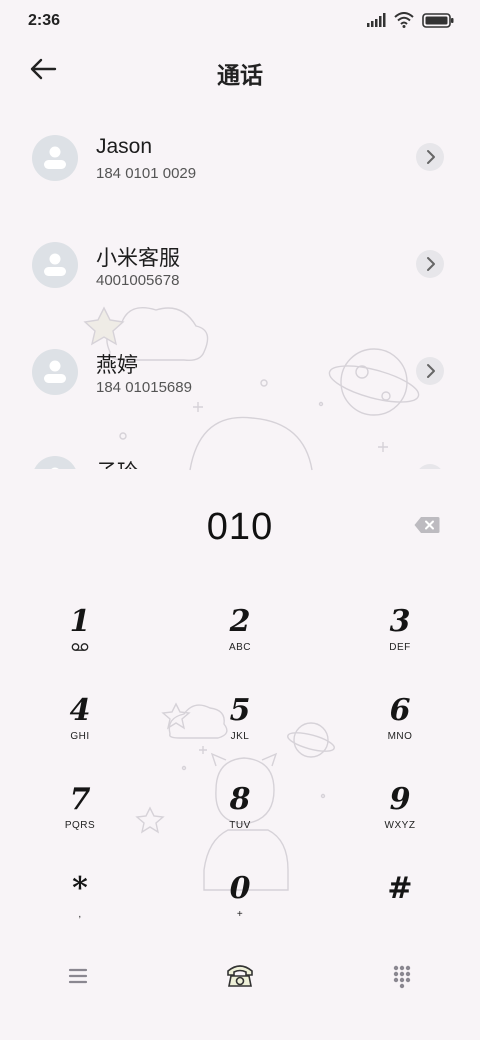  Describe the element at coordinates (240, 374) in the screenshot. I see `contact-row: 燕婷 184 01015689` at that location.